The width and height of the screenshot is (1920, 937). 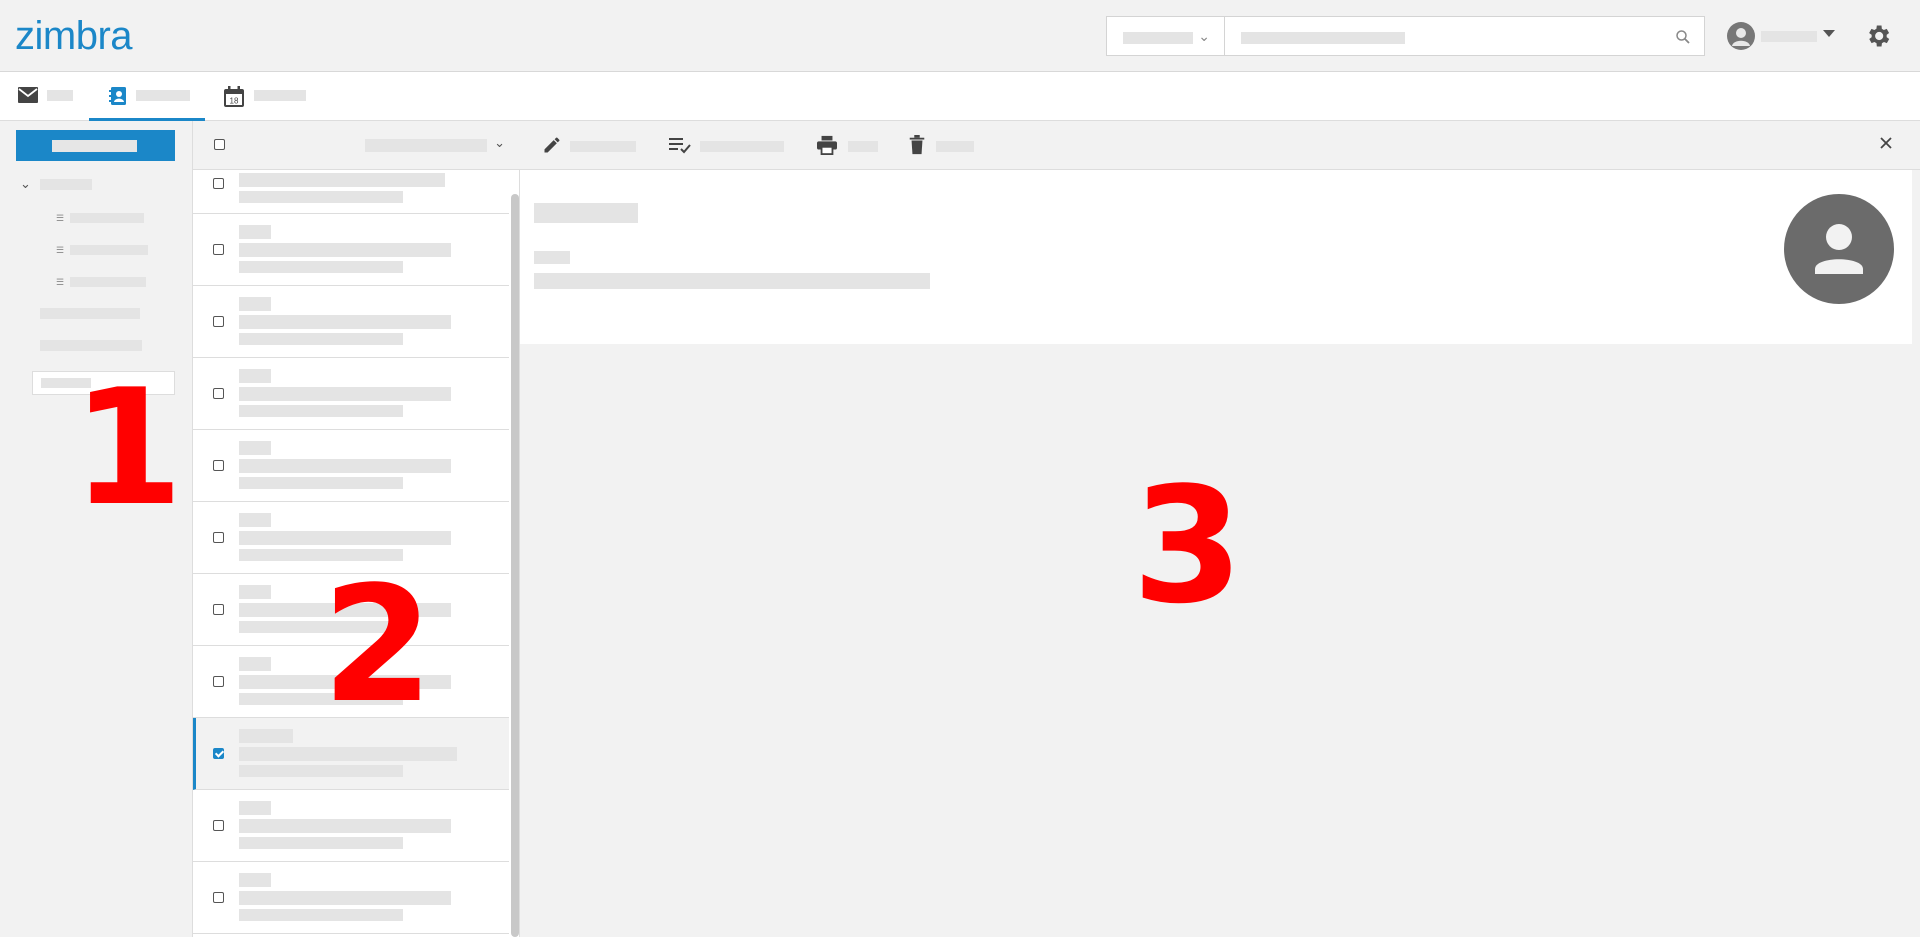 I want to click on edit-button, so click(x=589, y=145).